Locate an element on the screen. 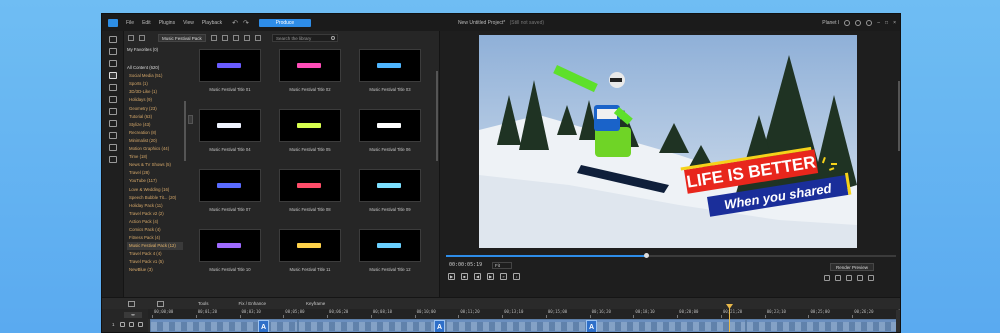 The width and height of the screenshot is (1000, 333). track-visible-icon is located at coordinates (122, 324).